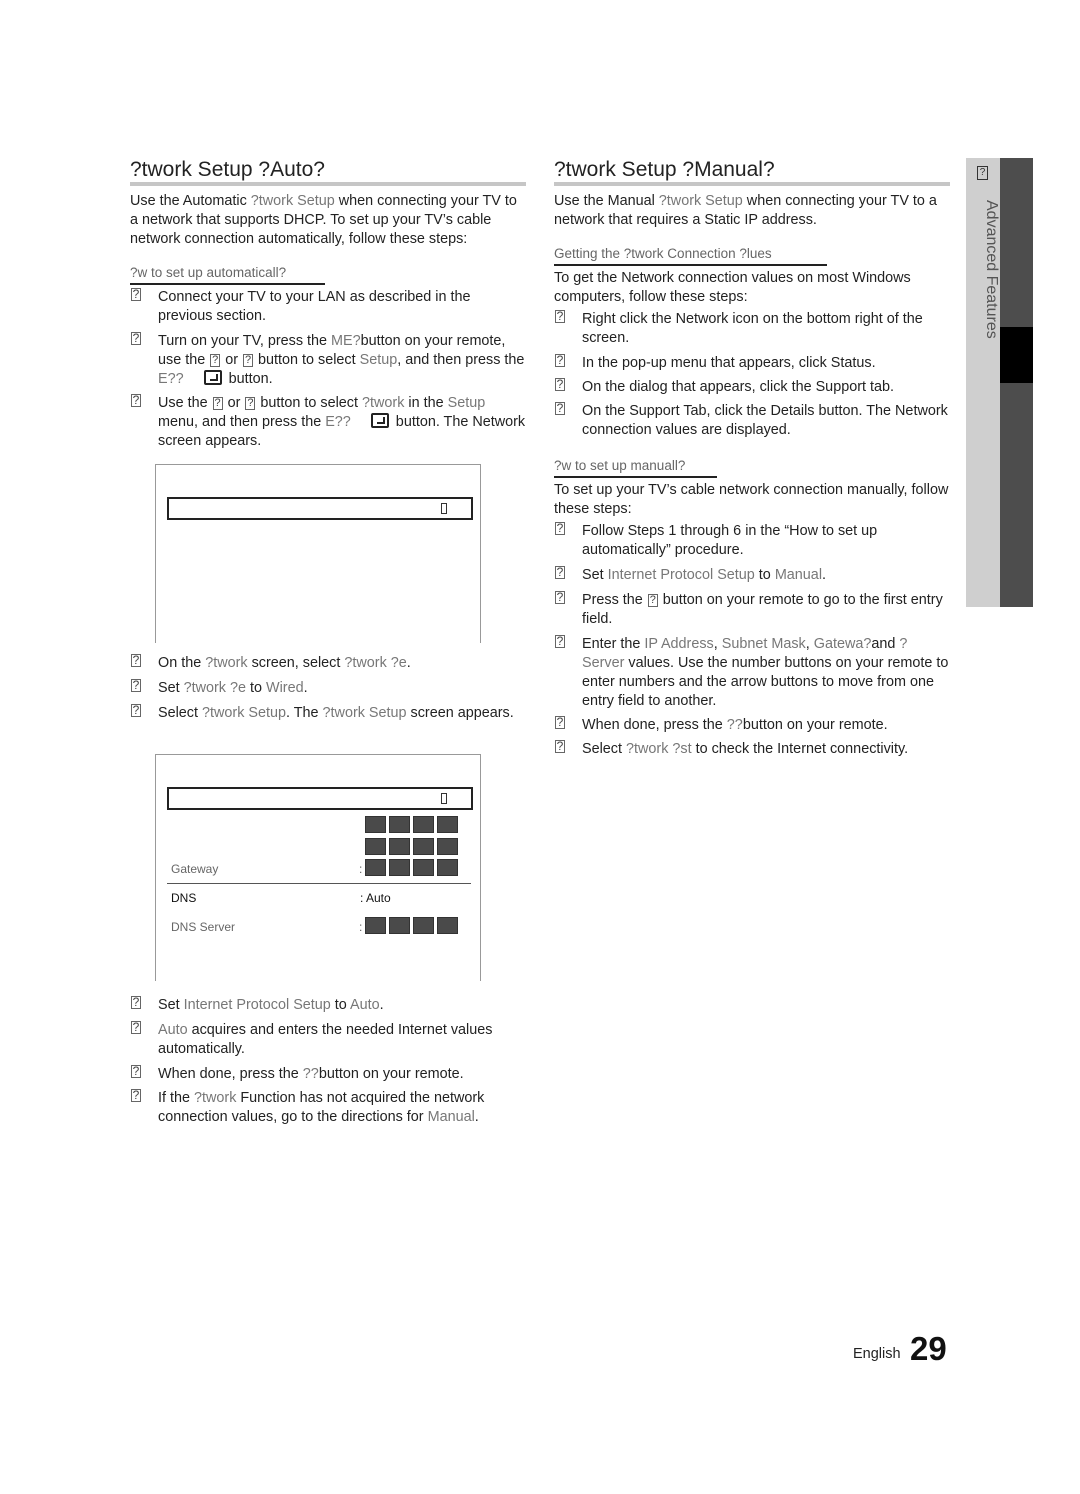 This screenshot has height=1494, width=1080. Describe the element at coordinates (185, 403) in the screenshot. I see `step-text-run: Use the` at that location.